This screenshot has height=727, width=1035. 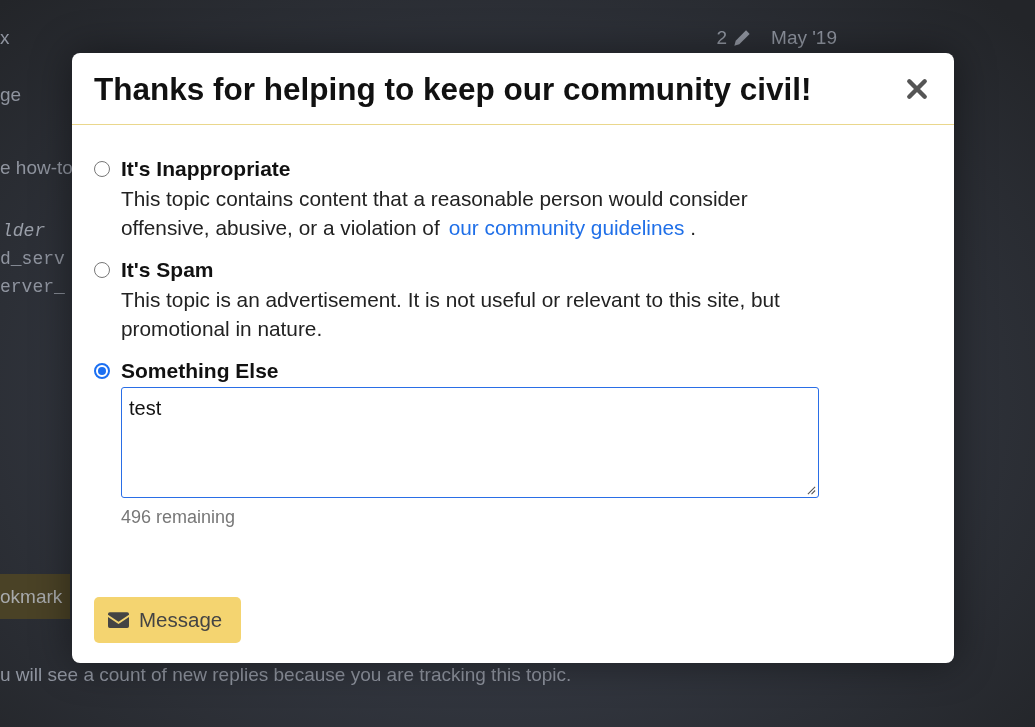 What do you see at coordinates (566, 227) in the screenshot?
I see `guidelines-link: our community guidelines` at bounding box center [566, 227].